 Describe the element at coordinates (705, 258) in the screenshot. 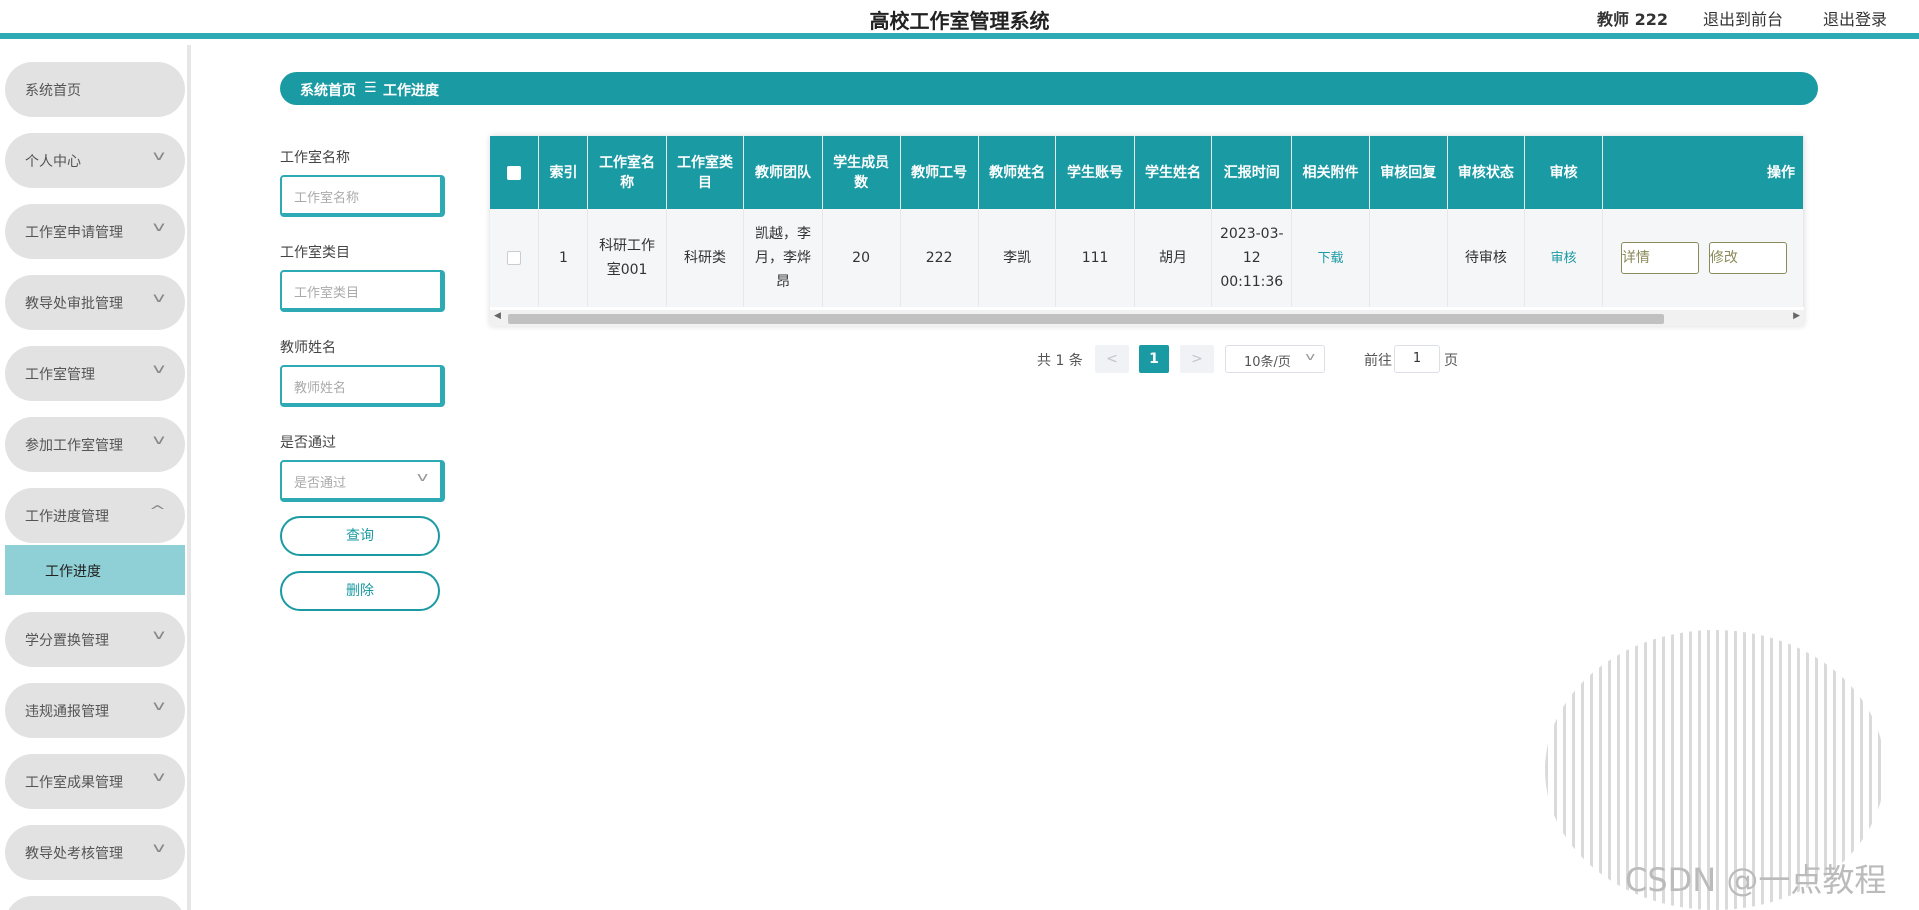

I see `cell-category: 科研类` at that location.